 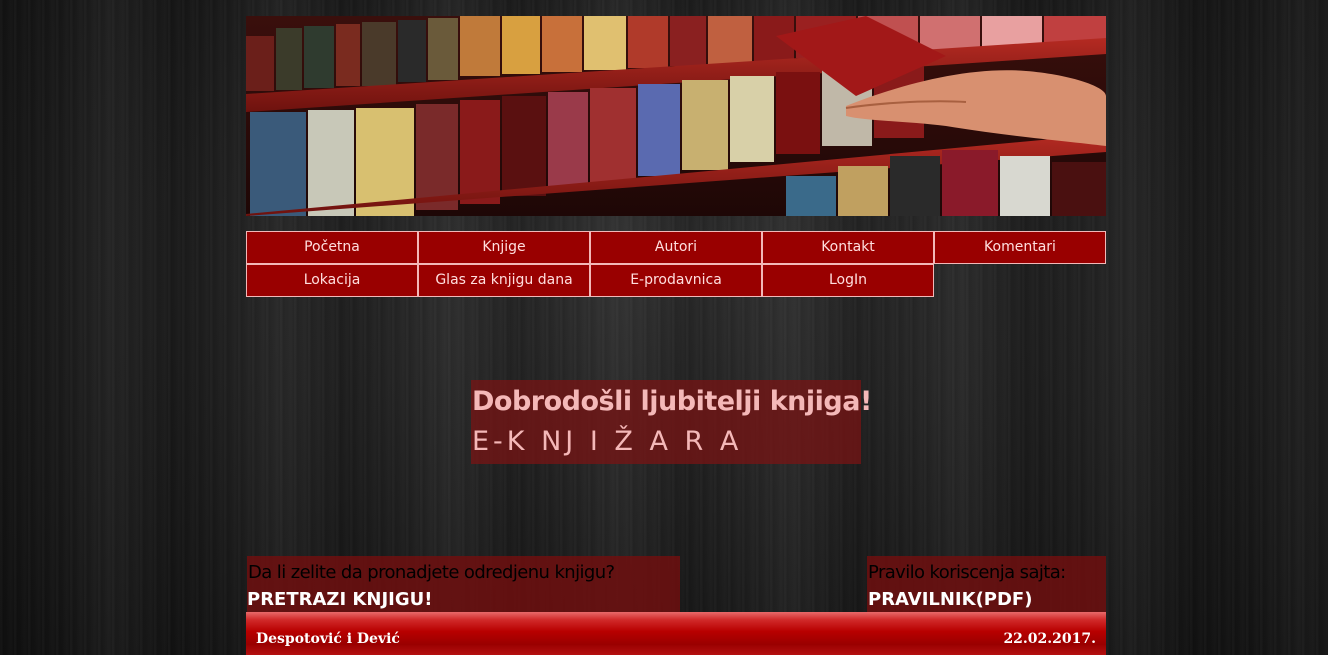 I want to click on search-book-link: PRETRAZI KNJIGU!, so click(x=339, y=599).